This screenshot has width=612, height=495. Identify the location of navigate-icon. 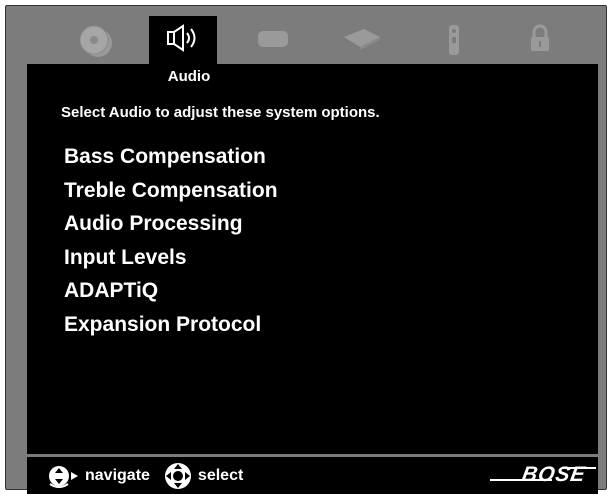
(63, 476).